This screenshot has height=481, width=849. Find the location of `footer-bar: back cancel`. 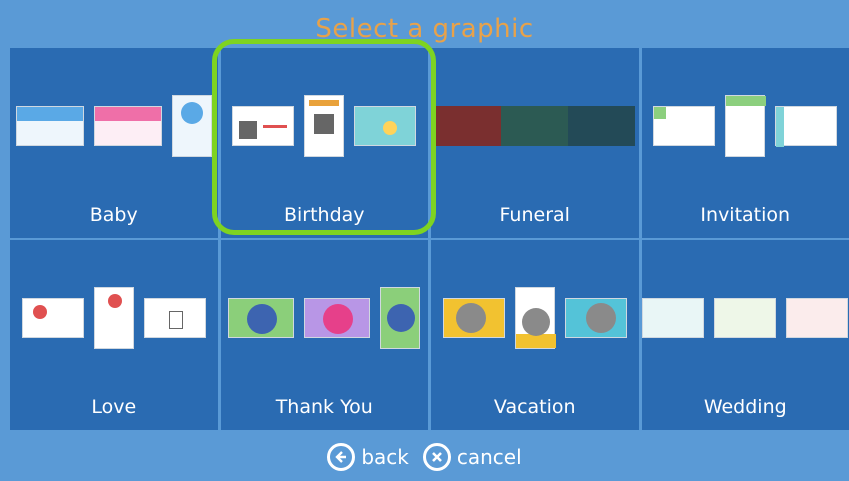

footer-bar: back cancel is located at coordinates (424, 456).